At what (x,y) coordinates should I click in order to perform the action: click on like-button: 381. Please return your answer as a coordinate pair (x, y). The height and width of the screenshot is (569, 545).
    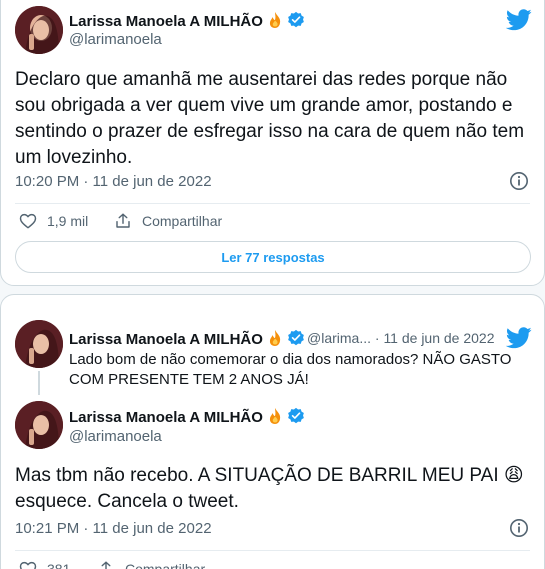
    Looking at the image, I should click on (44, 564).